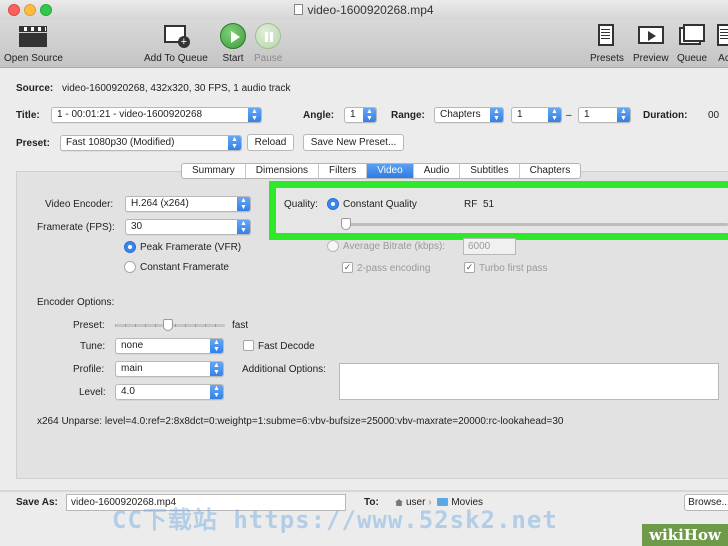  Describe the element at coordinates (714, 115) in the screenshot. I see `duration-value: 00` at that location.